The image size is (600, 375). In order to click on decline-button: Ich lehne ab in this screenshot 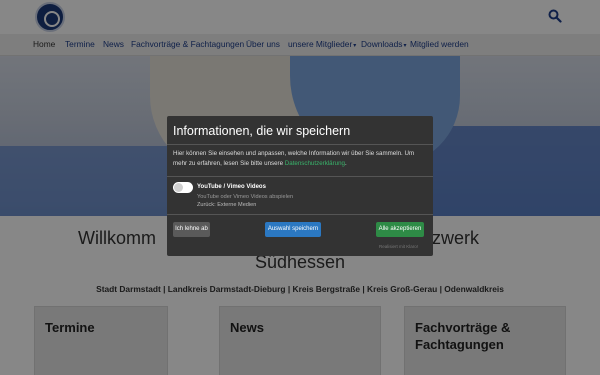, I will do `click(191, 229)`.